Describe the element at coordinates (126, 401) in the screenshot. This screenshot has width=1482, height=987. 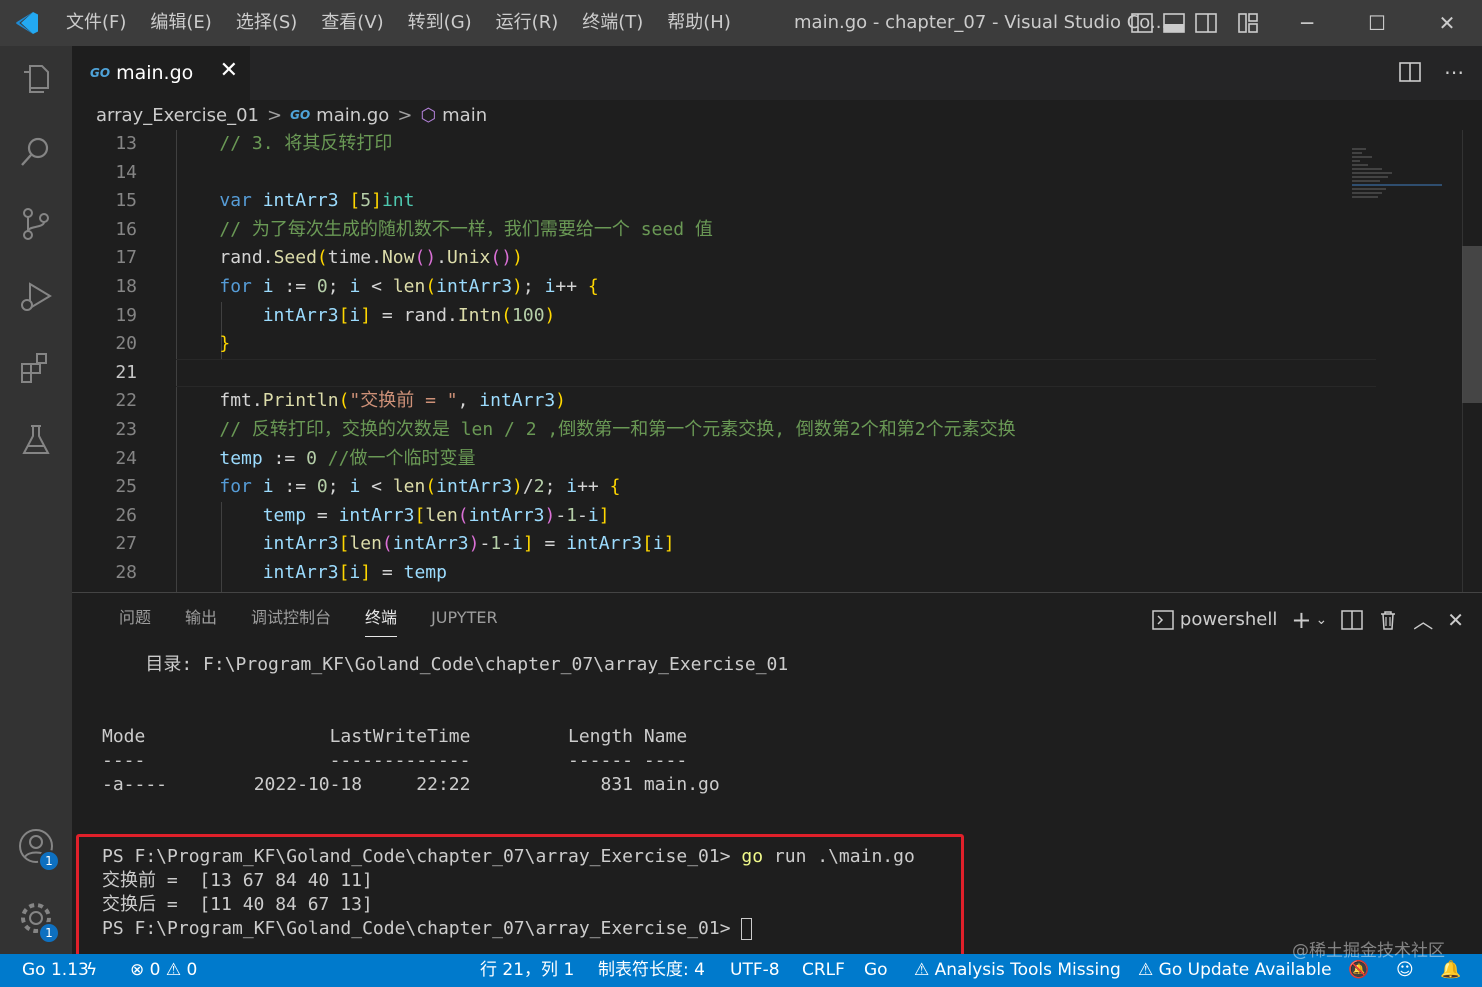
I see `line-number: 22` at that location.